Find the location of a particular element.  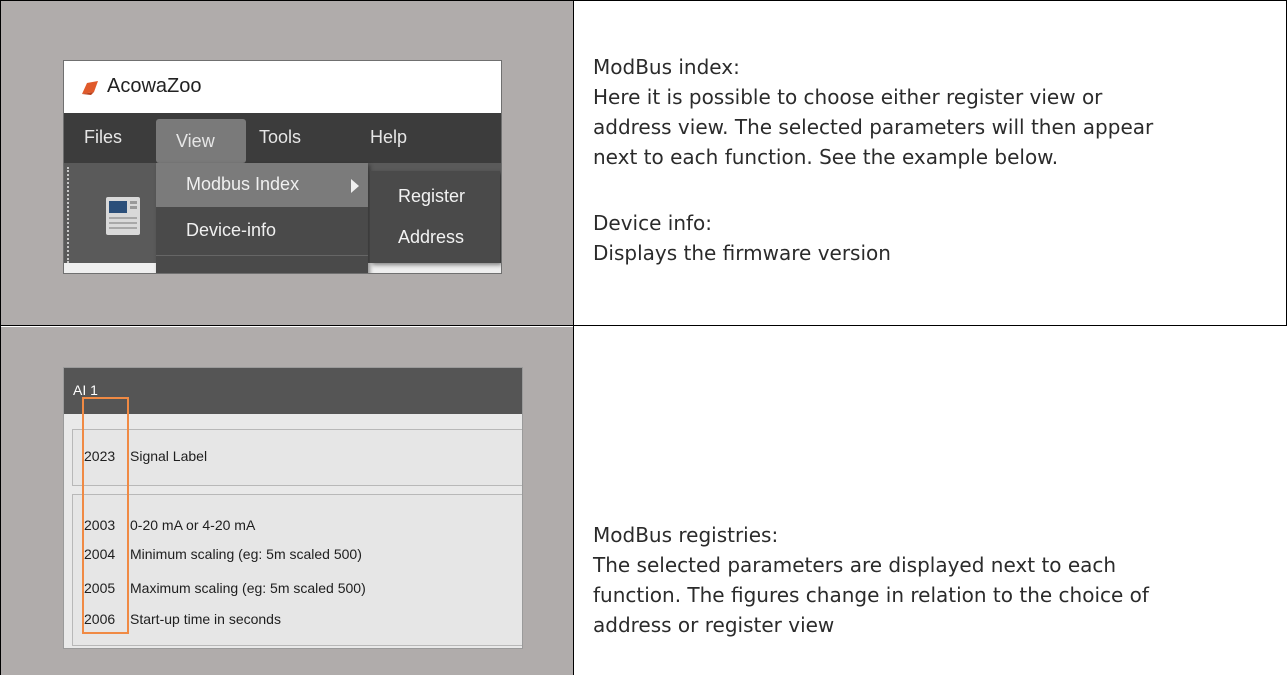

menubar: Files Tools Help is located at coordinates (282, 138).